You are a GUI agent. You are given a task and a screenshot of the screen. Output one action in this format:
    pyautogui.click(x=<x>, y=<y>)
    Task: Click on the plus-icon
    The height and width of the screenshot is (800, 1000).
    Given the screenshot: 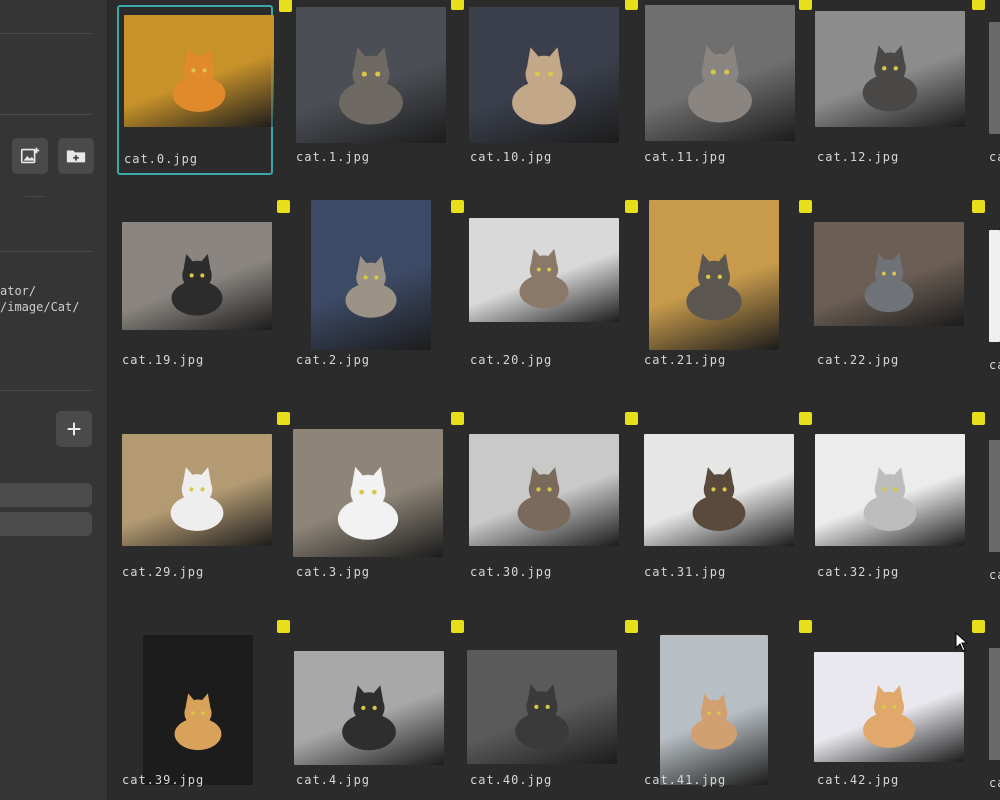 What is the action you would take?
    pyautogui.click(x=74, y=429)
    